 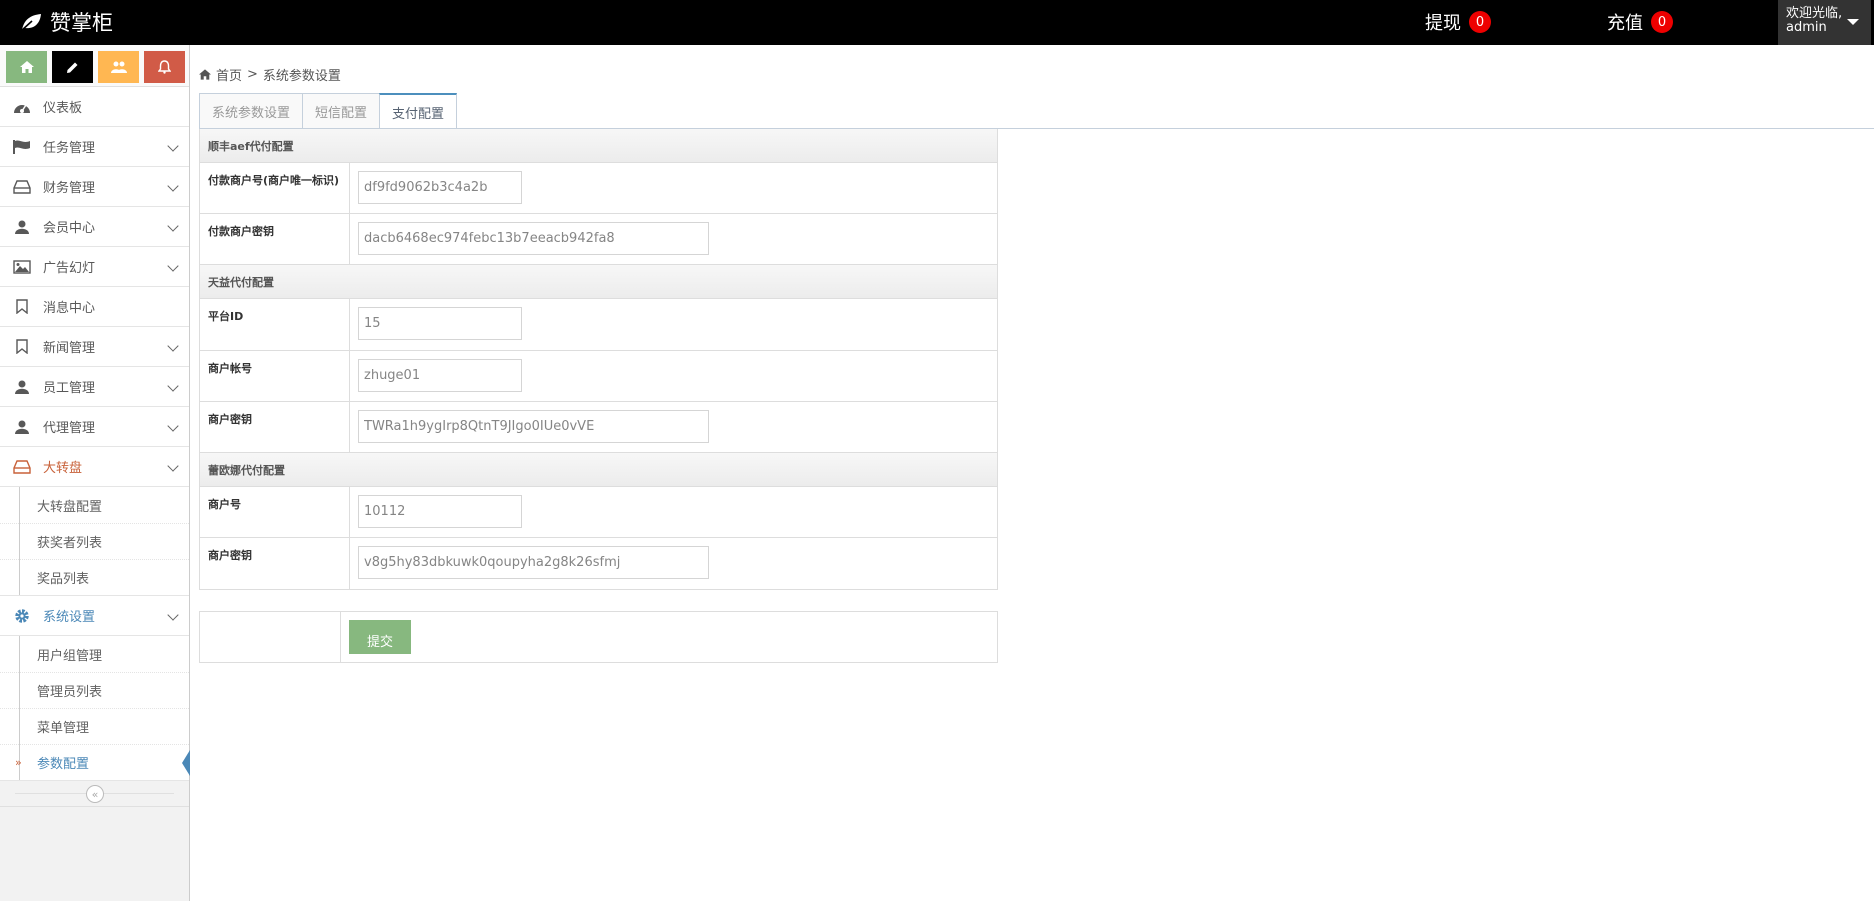 I want to click on submenu-item-label: 管理员列表, so click(x=70, y=692).